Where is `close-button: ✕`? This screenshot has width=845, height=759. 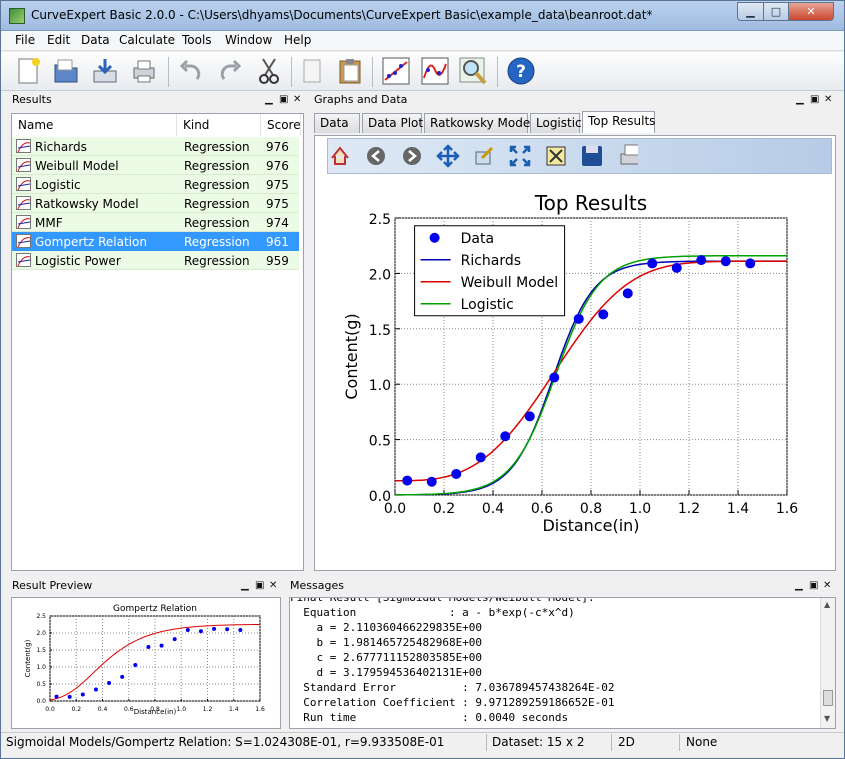 close-button: ✕ is located at coordinates (811, 11).